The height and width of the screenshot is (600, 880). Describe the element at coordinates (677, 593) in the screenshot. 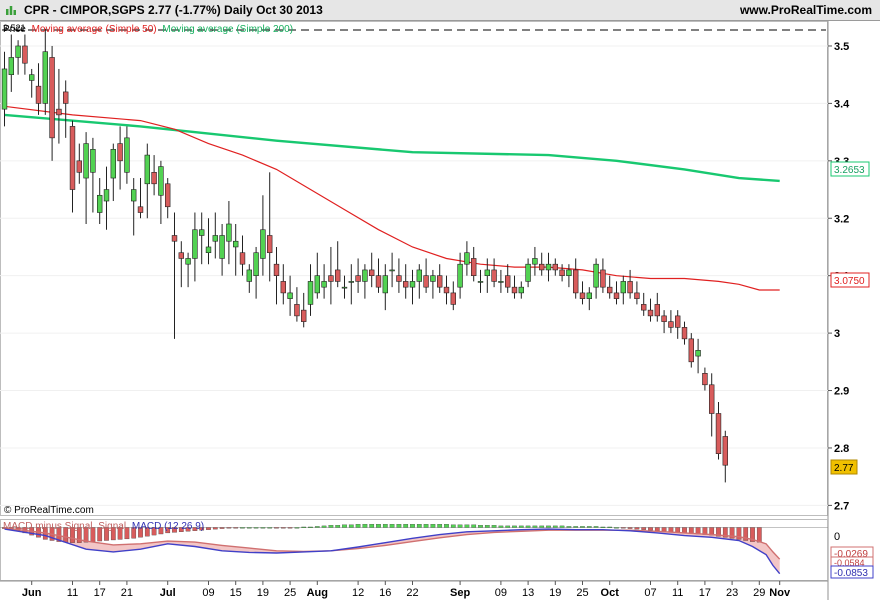

I see `x-tick-label: 11` at that location.